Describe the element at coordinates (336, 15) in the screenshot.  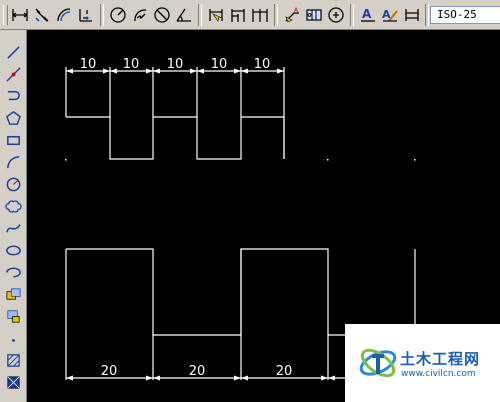
I see `center-mark-icon` at that location.